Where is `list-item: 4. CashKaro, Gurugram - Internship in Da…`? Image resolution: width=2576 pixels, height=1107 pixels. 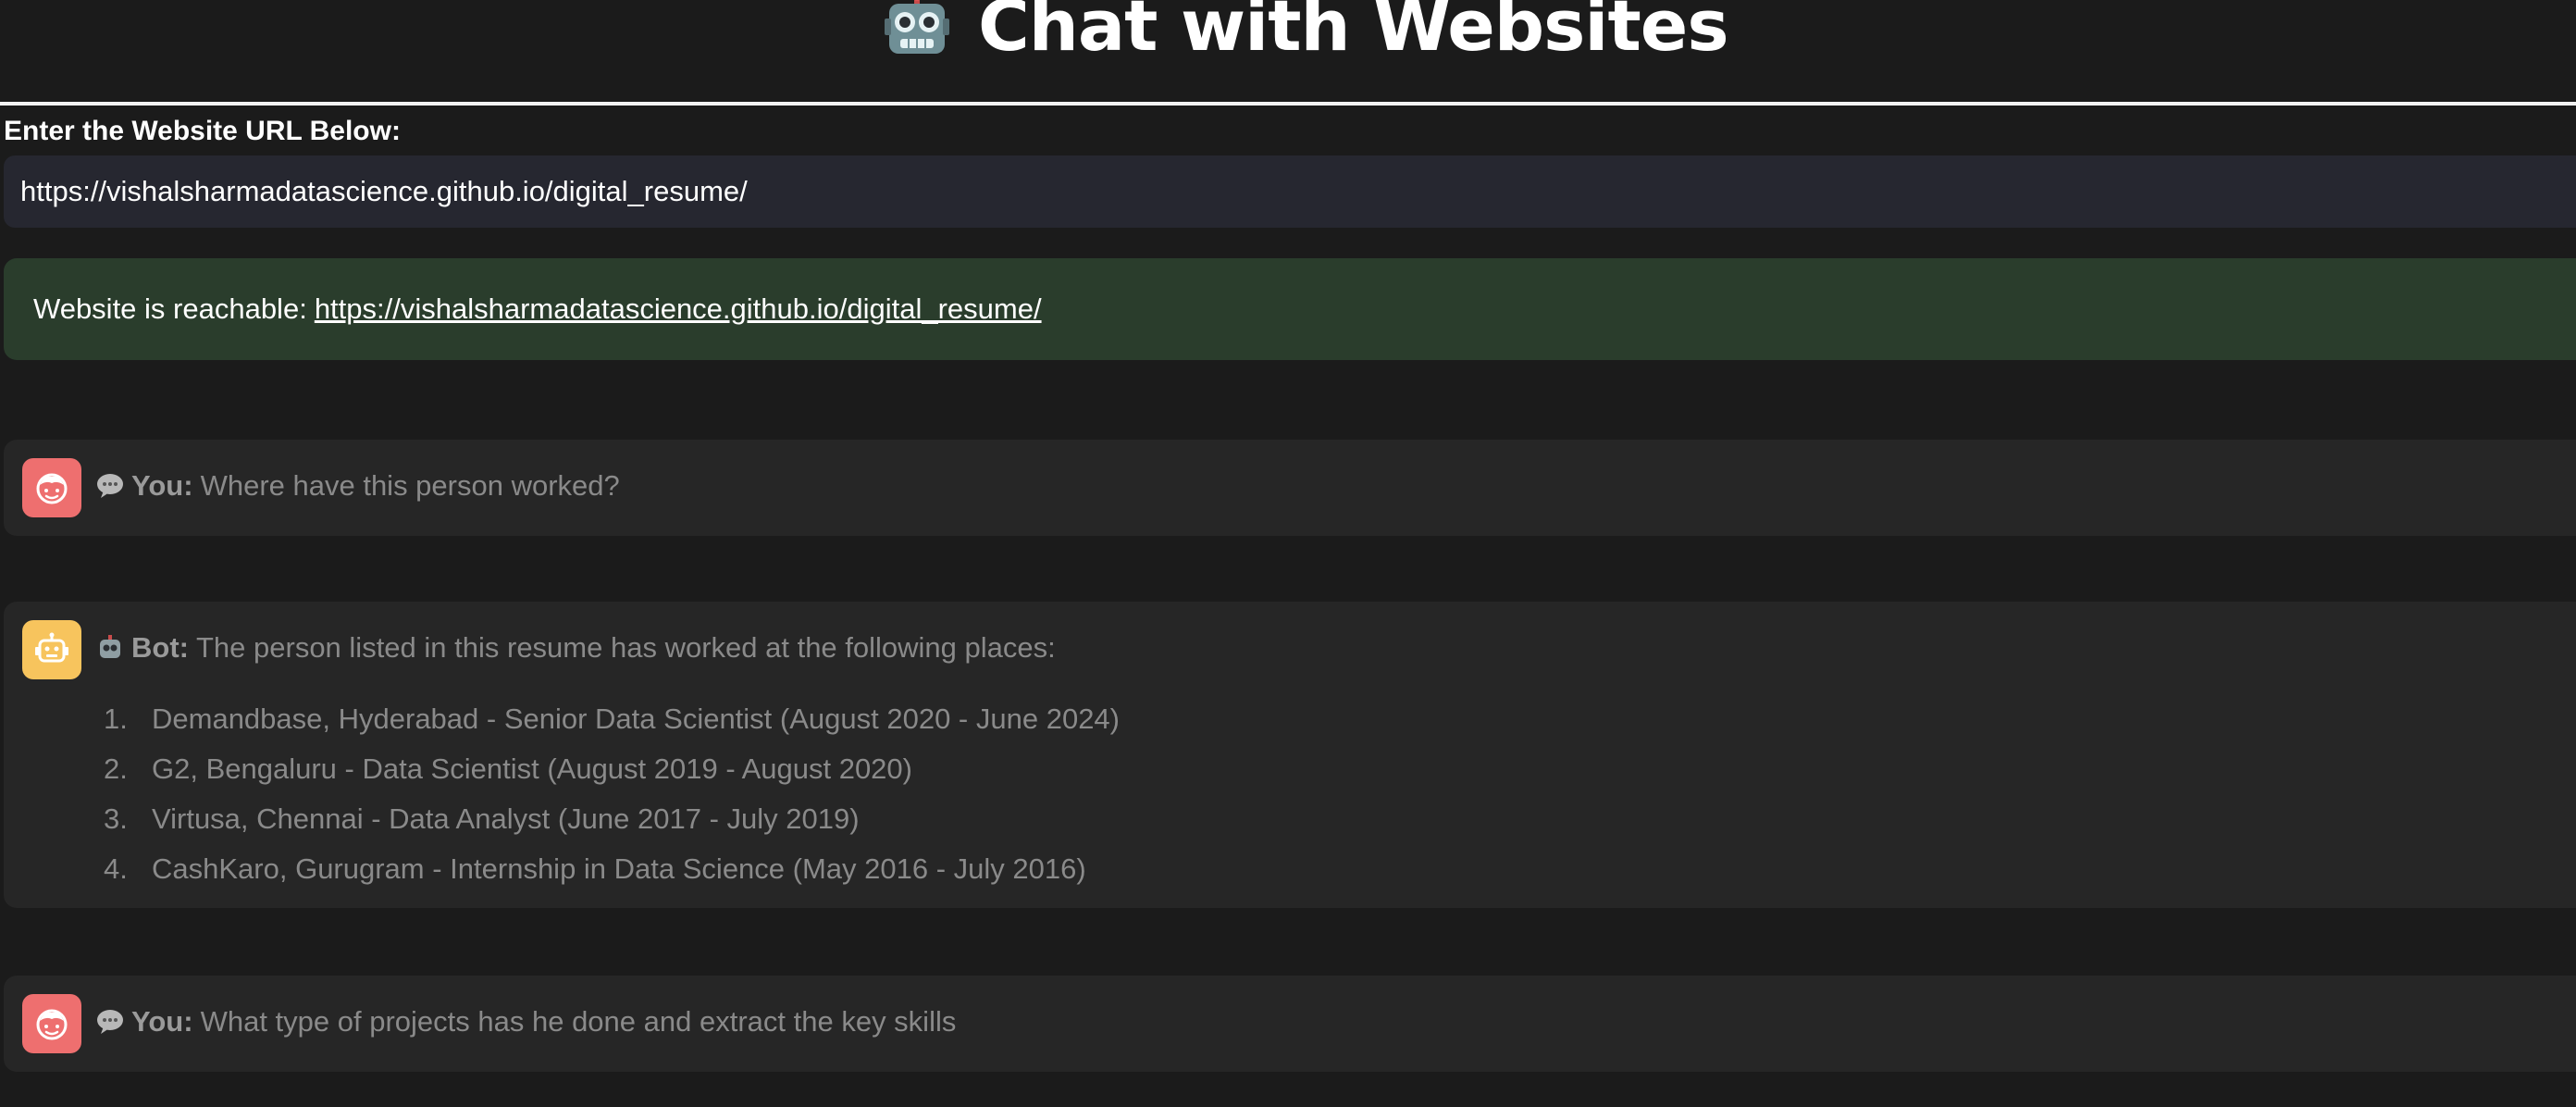
list-item: 4. CashKaro, Gurugram - Internship in Da… is located at coordinates (612, 869).